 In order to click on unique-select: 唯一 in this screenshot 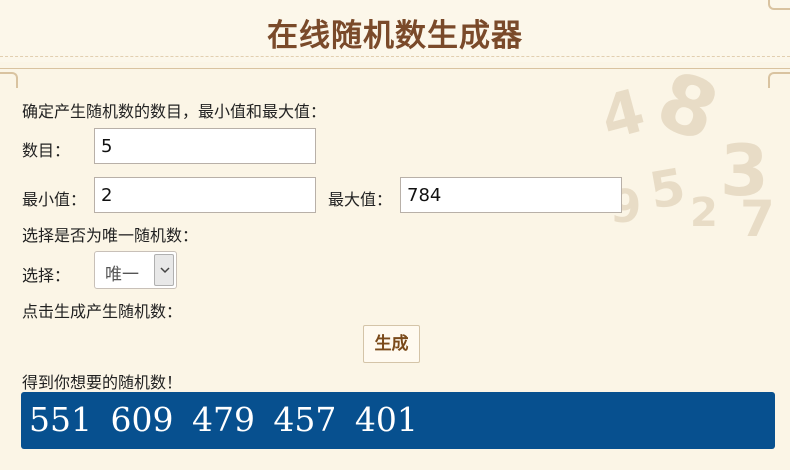, I will do `click(135, 270)`.